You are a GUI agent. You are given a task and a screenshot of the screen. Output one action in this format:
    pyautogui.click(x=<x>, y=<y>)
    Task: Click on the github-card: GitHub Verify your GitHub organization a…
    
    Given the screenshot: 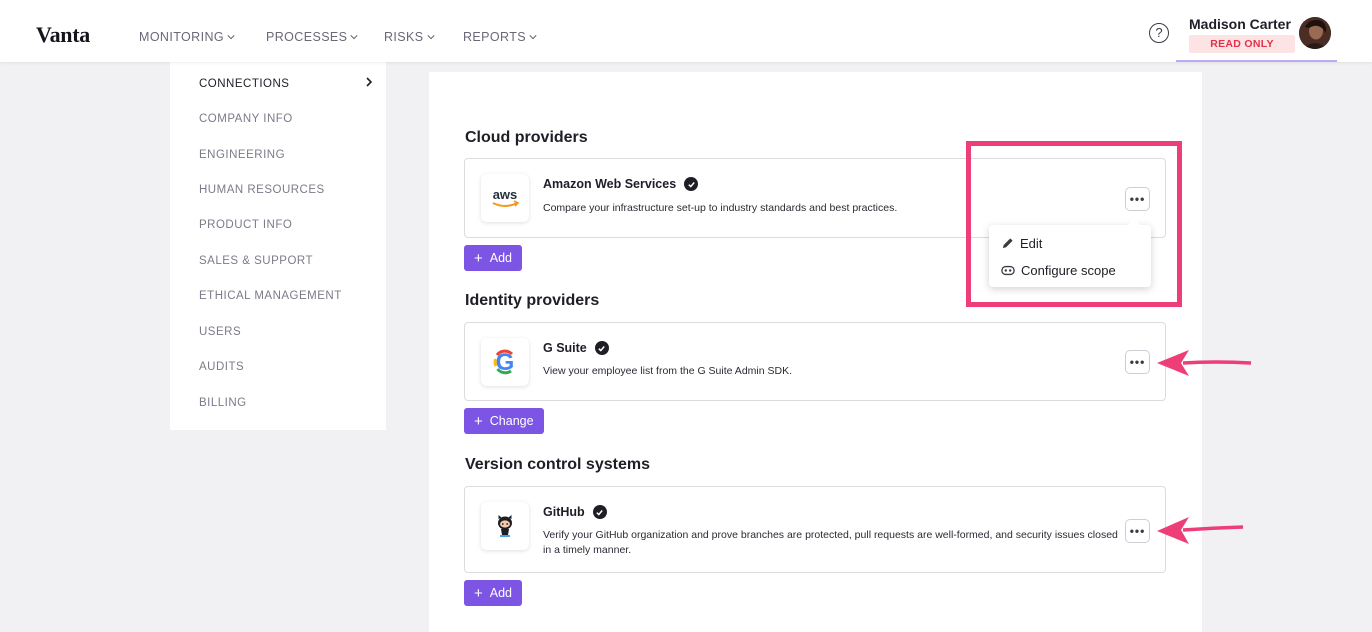 What is the action you would take?
    pyautogui.click(x=815, y=529)
    